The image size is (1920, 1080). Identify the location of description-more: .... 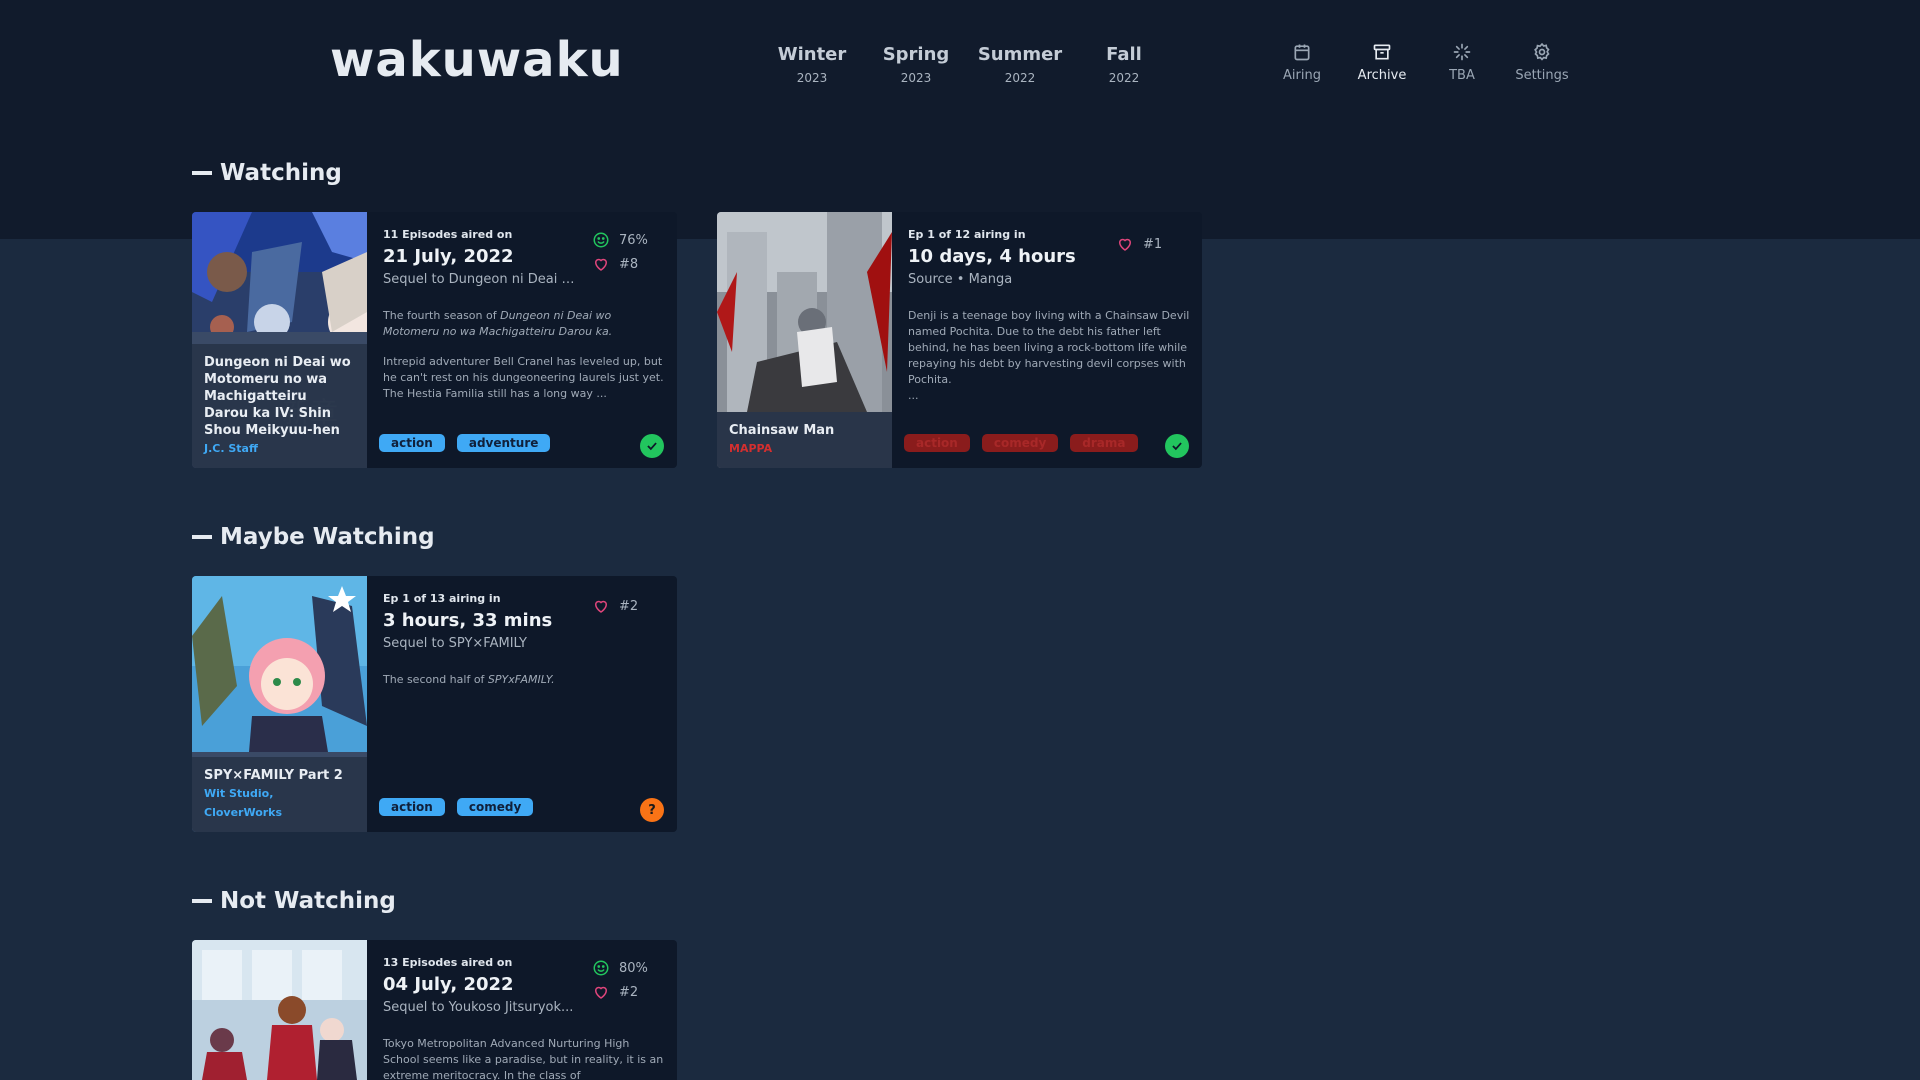
(913, 395).